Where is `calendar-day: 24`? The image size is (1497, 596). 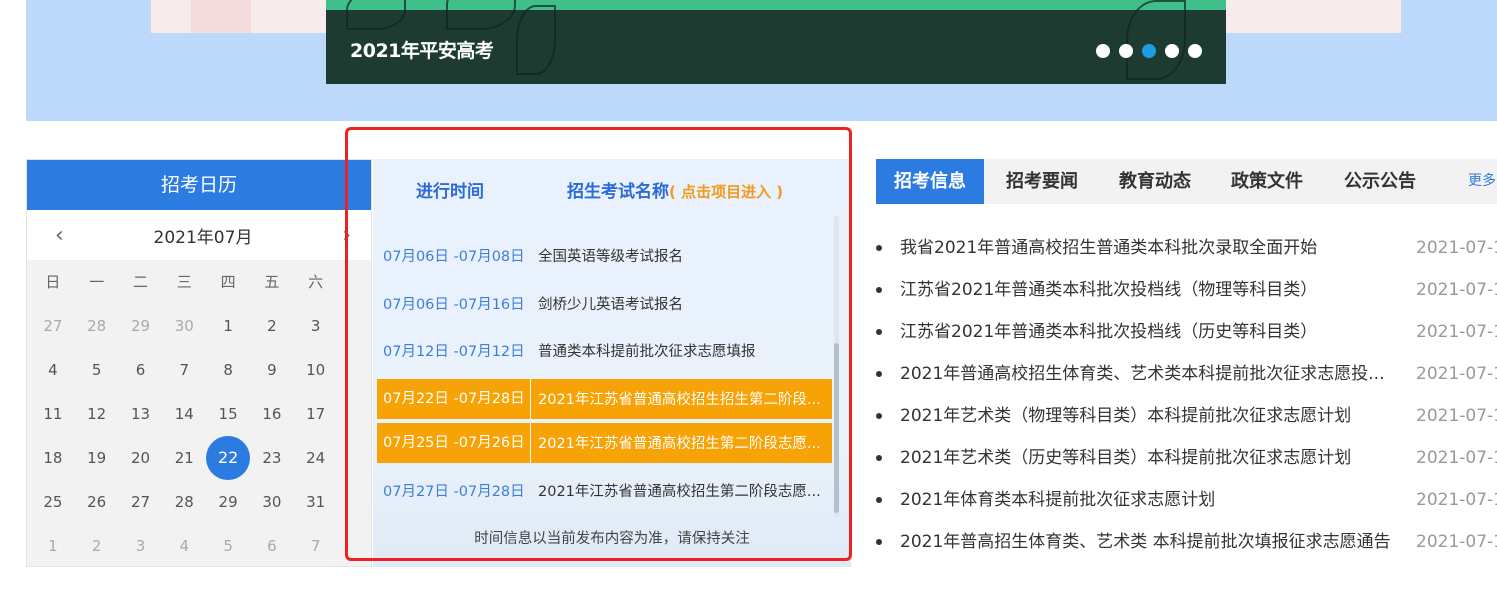 calendar-day: 24 is located at coordinates (316, 458).